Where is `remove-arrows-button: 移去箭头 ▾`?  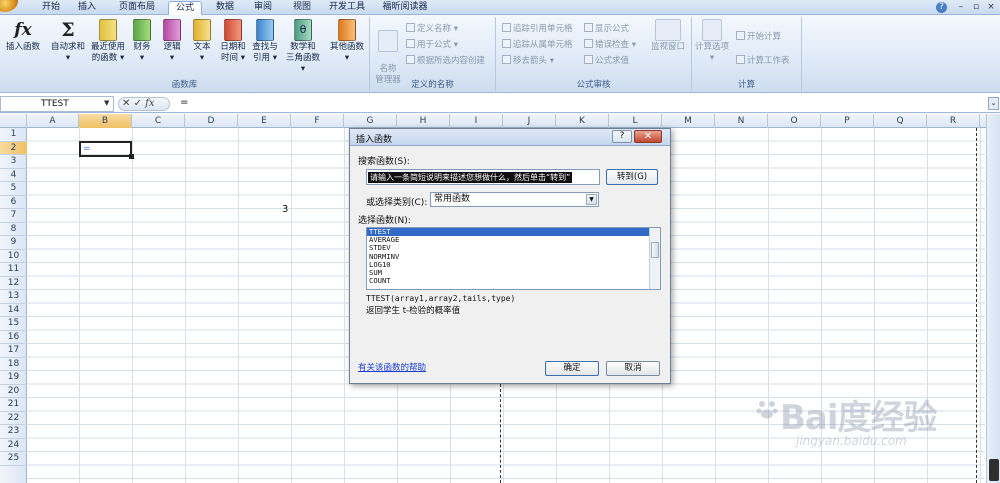
remove-arrows-button: 移去箭头 ▾ is located at coordinates (528, 61).